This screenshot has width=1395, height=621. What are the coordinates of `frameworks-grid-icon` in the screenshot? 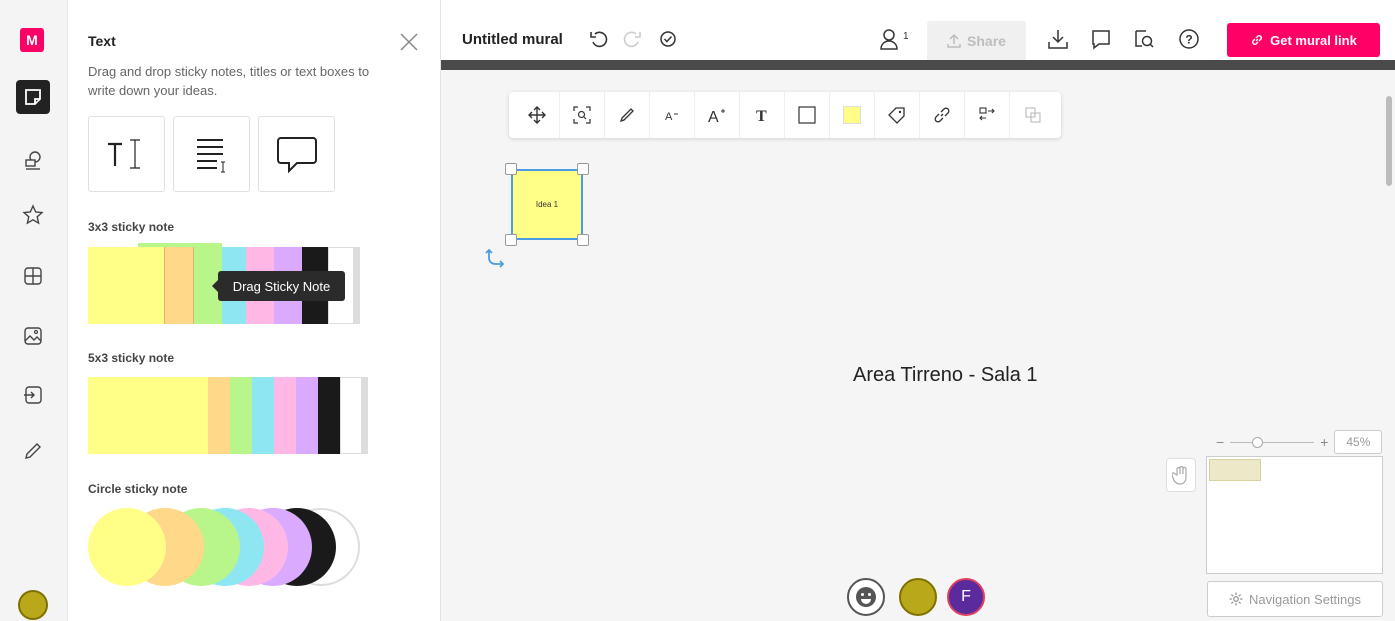 It's located at (33, 276).